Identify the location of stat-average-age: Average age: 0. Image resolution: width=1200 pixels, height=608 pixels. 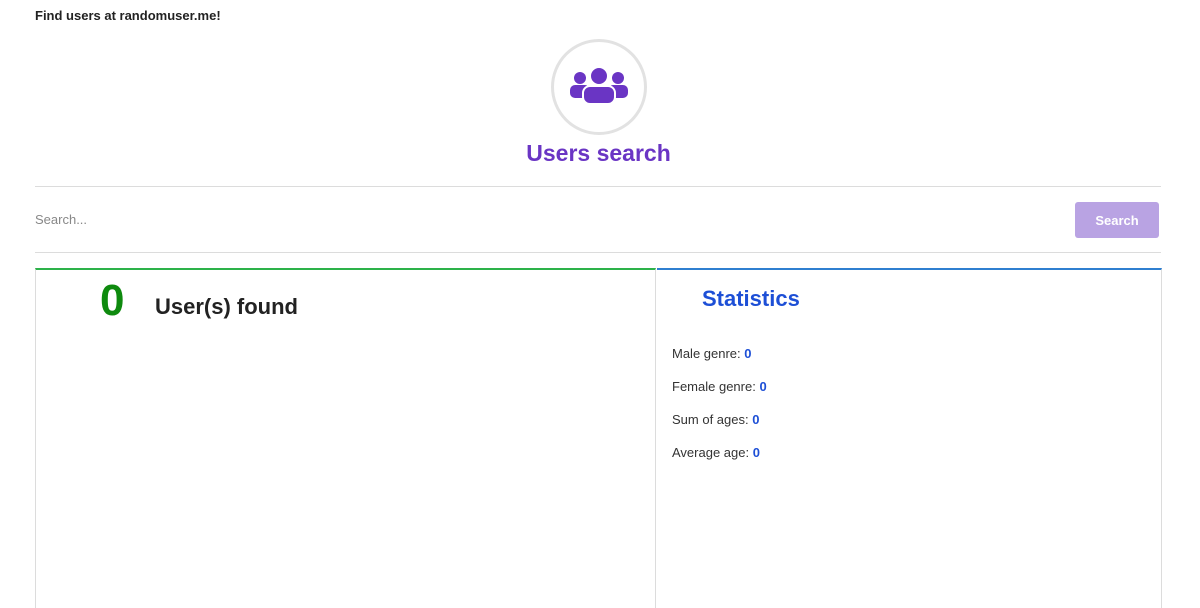
(716, 452).